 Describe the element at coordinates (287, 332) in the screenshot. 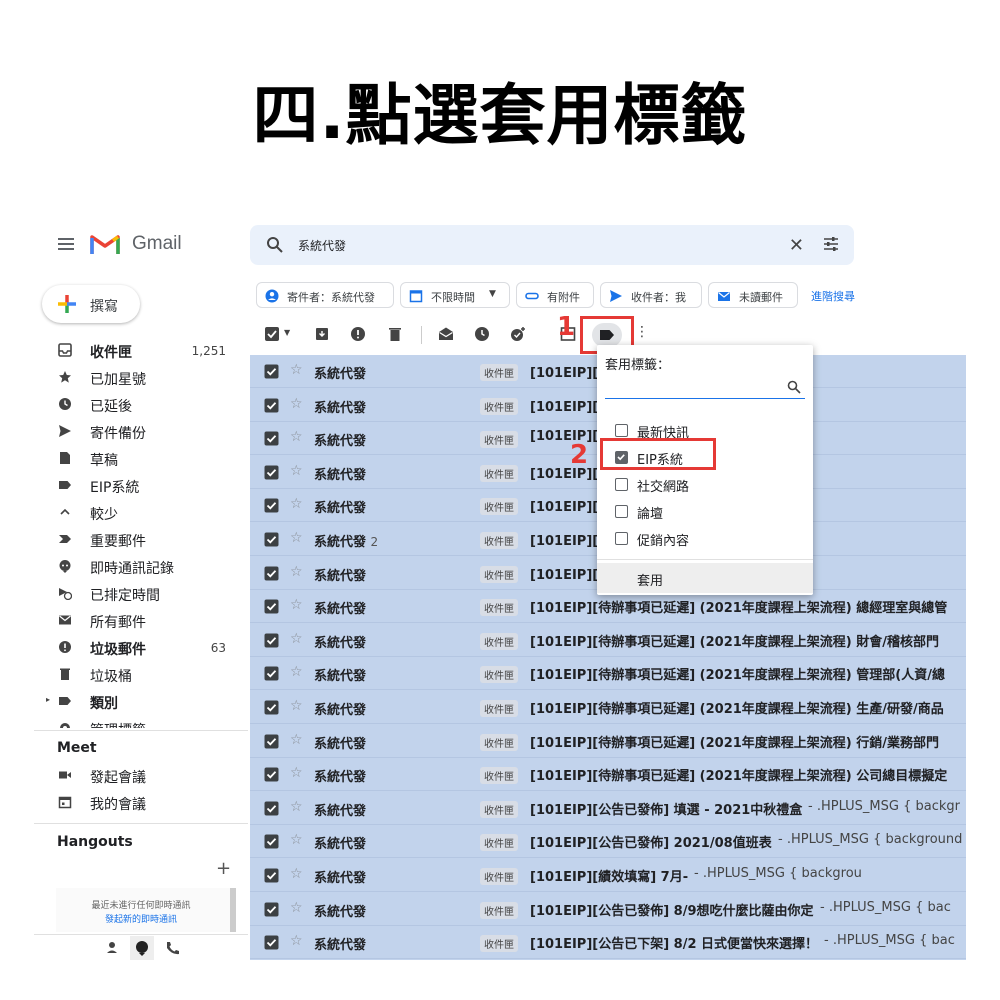

I see `select-dropdown-icon: ▼` at that location.